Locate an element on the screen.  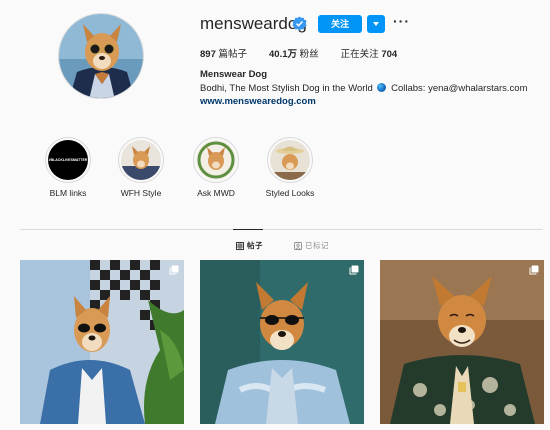
profile-full-name: Menswear Dog is located at coordinates (234, 74).